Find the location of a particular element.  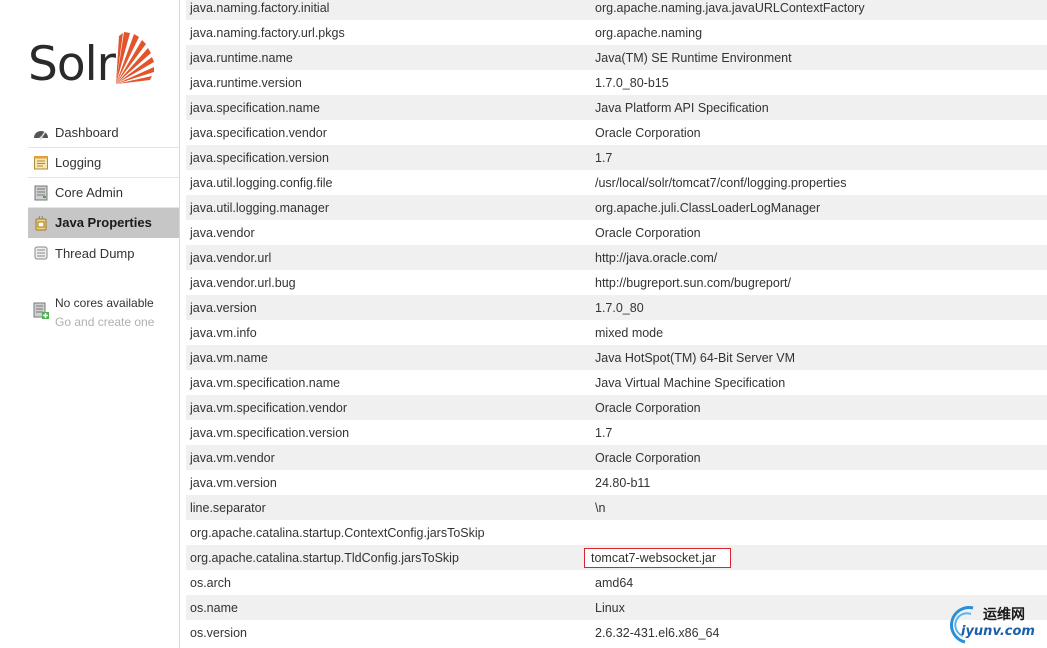

core-admin-icon is located at coordinates (41, 193).